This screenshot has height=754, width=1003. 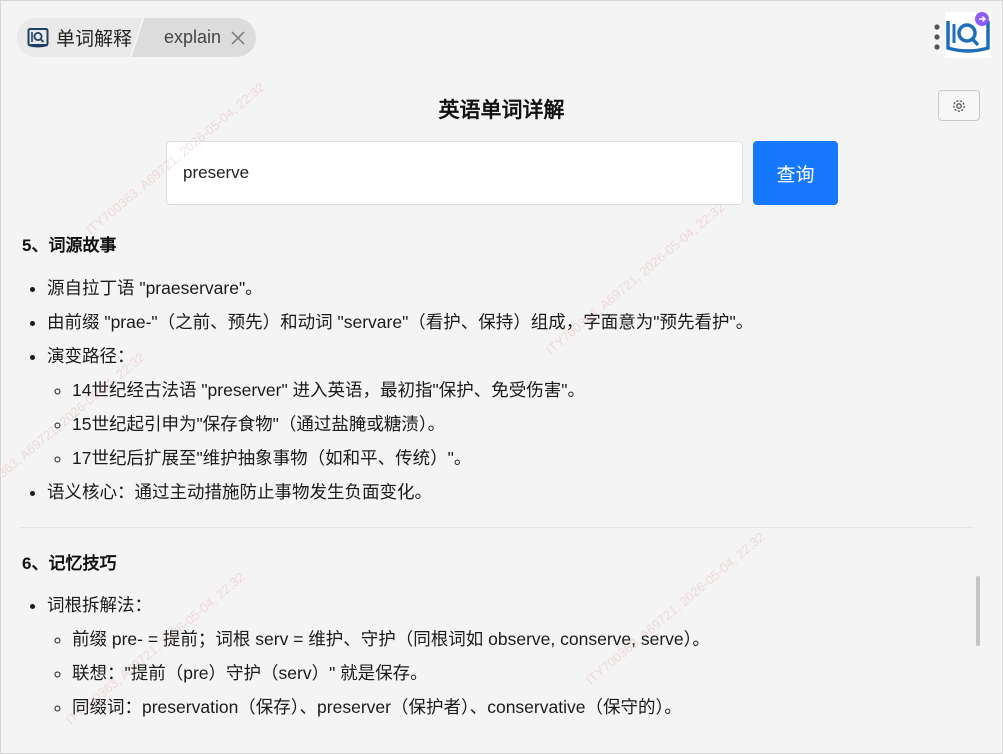 I want to click on breadcrumb-app: 单词解释, so click(x=82, y=37).